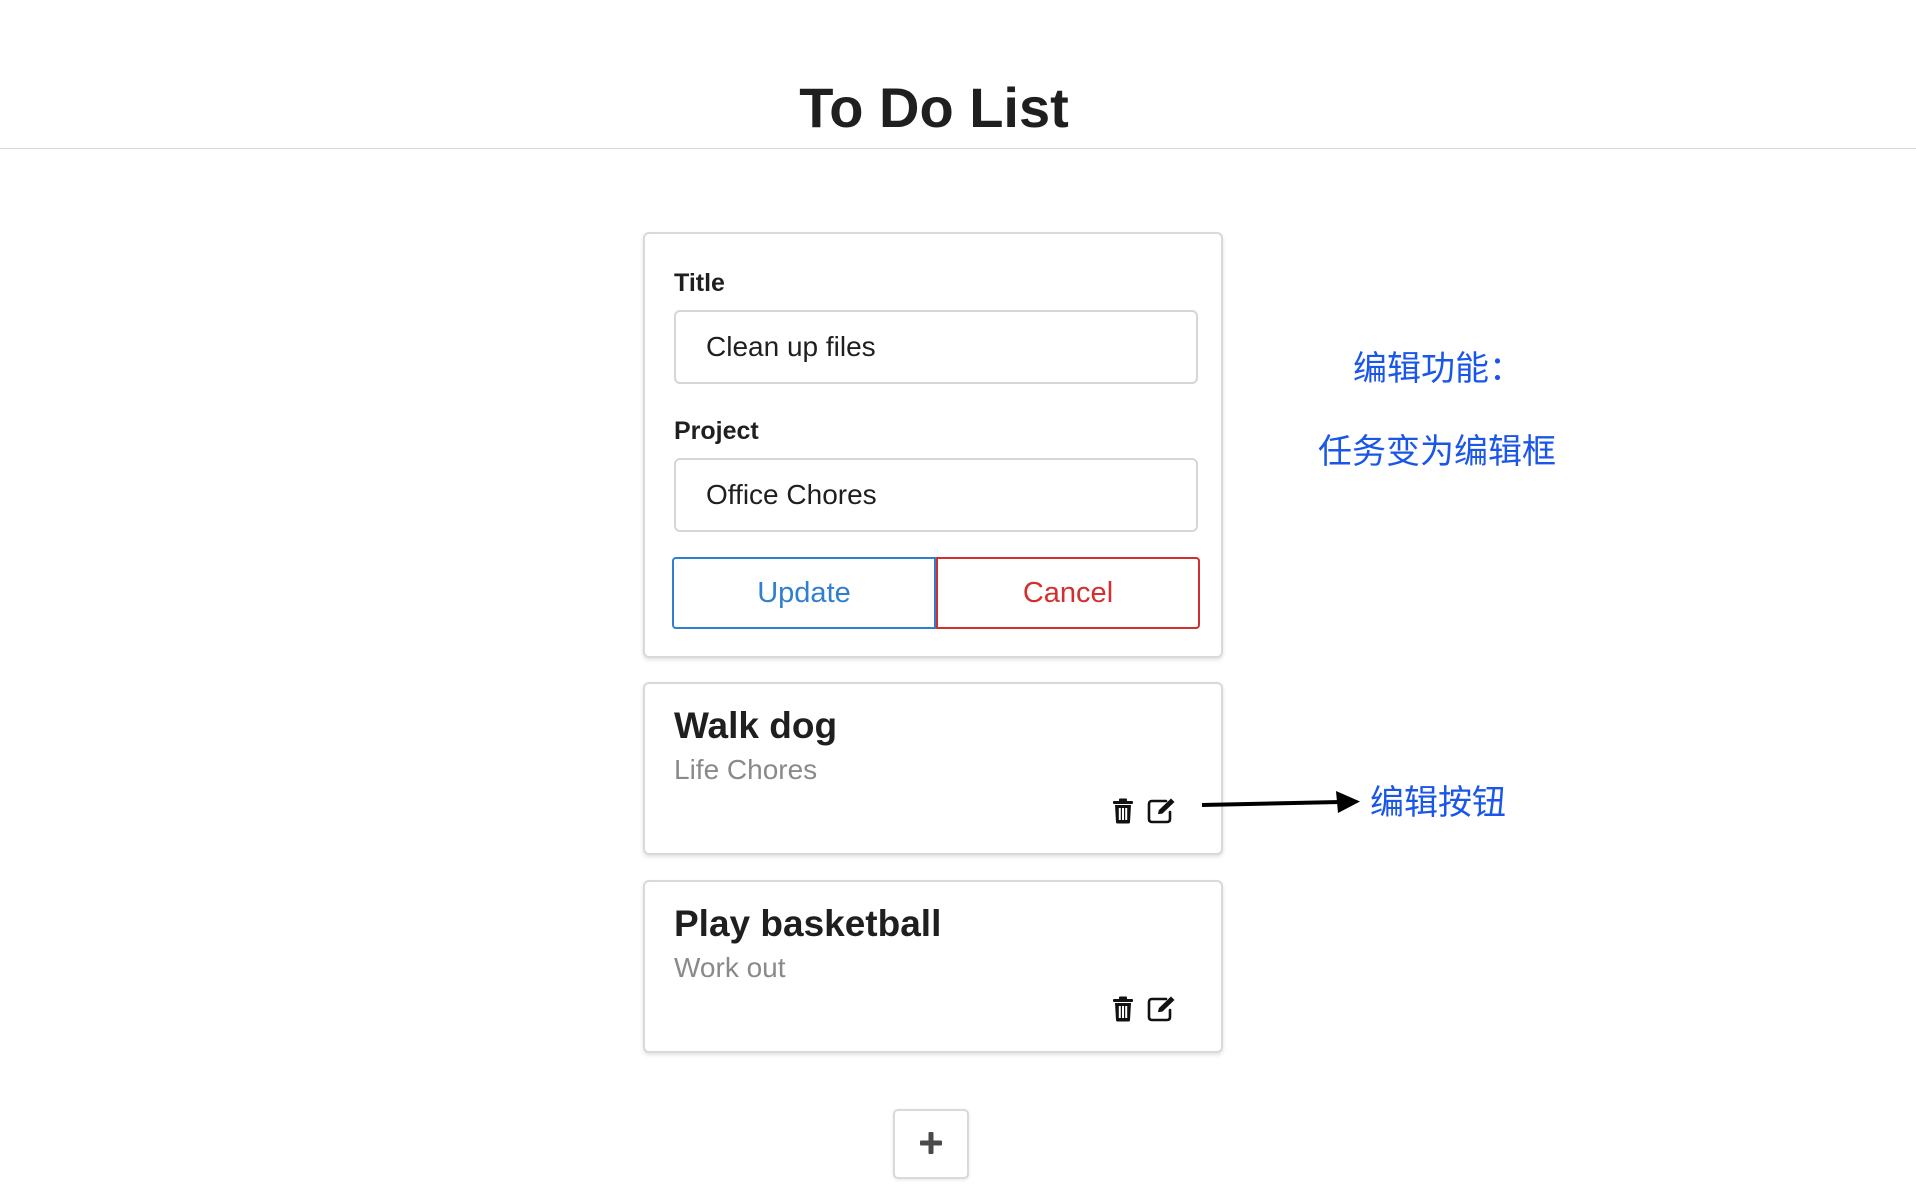 The image size is (1916, 1204). I want to click on edit-feature-annotation: 编辑功能：, so click(1438, 369).